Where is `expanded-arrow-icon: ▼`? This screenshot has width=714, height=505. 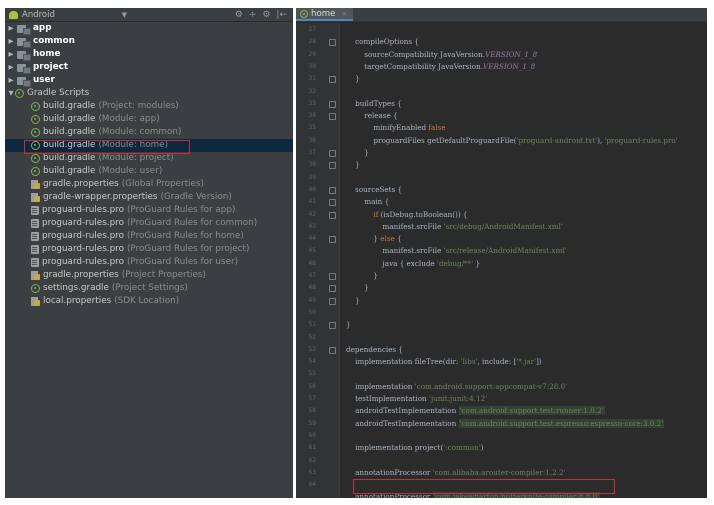
expanded-arrow-icon: ▼ is located at coordinates (11, 93).